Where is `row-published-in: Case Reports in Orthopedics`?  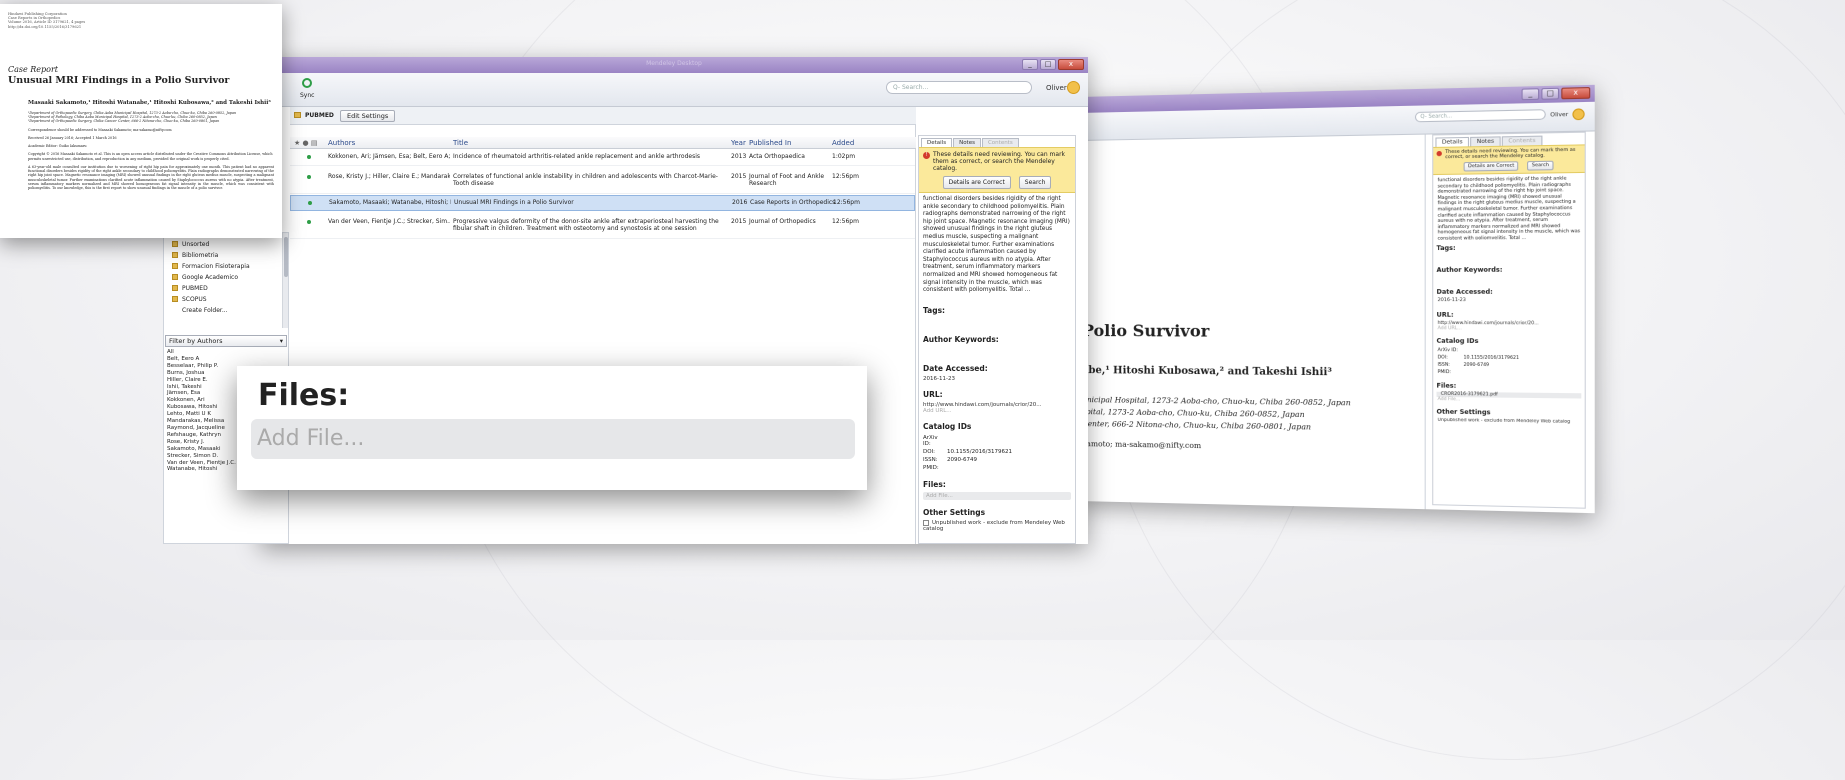
row-published-in: Case Reports in Orthopedics is located at coordinates (793, 202).